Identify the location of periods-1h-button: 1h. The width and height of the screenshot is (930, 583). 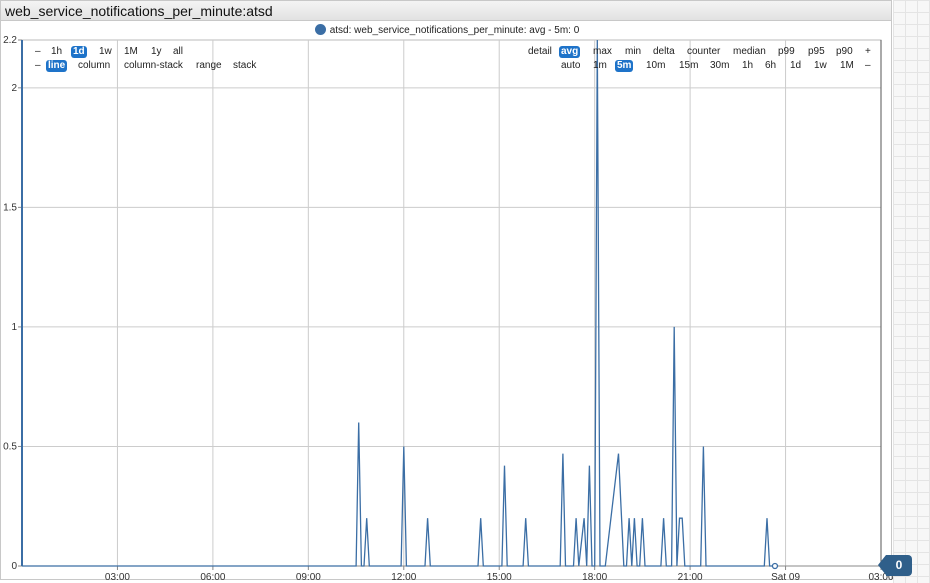
(747, 66).